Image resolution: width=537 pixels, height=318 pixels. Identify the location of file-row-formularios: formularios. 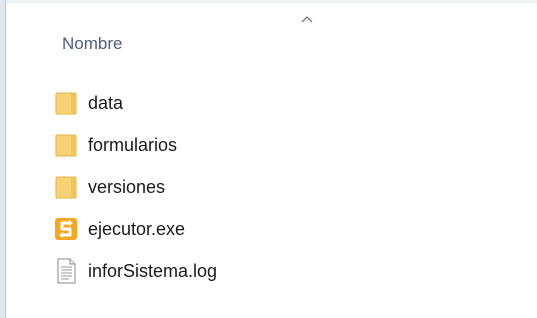
(269, 145).